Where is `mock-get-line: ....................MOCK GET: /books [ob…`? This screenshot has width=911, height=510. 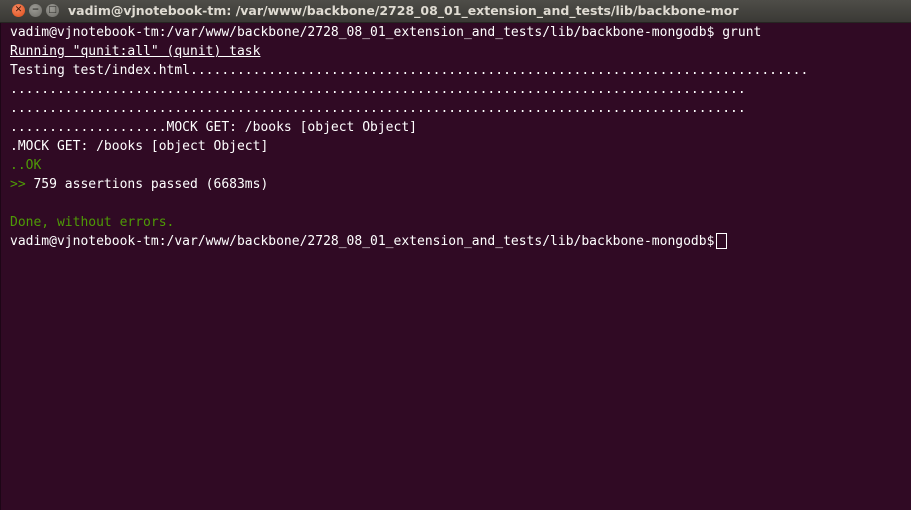 mock-get-line: ....................MOCK GET: /books [ob… is located at coordinates (213, 127).